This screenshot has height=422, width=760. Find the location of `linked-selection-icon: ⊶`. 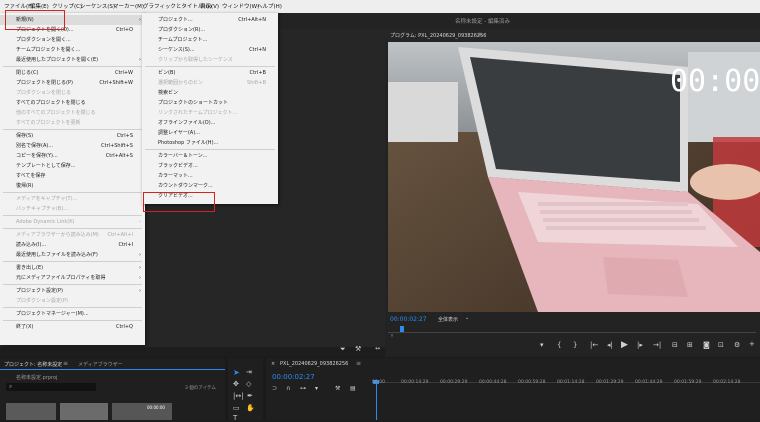

linked-selection-icon: ⊶ is located at coordinates (303, 388).